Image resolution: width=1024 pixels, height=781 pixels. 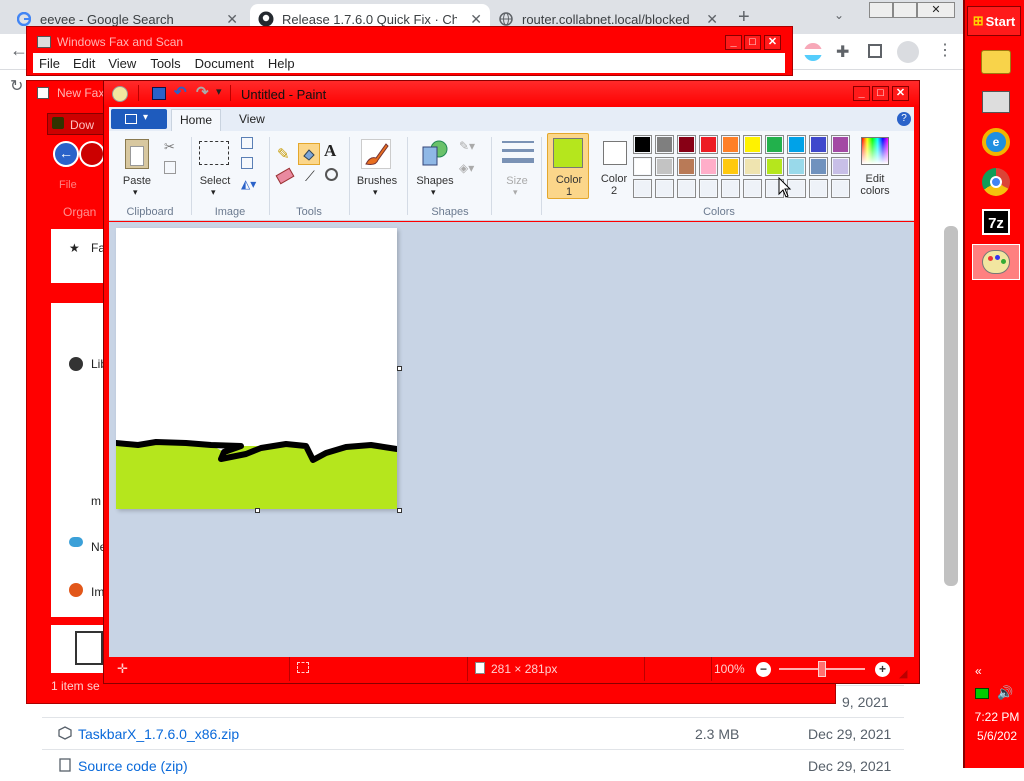 I want to click on crop-icon, so click(x=247, y=143).